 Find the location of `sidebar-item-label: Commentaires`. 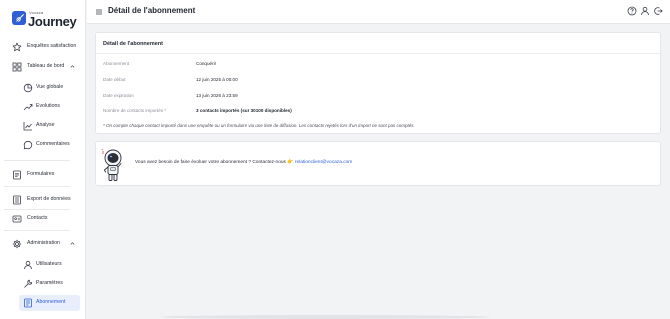

sidebar-item-label: Commentaires is located at coordinates (53, 144).